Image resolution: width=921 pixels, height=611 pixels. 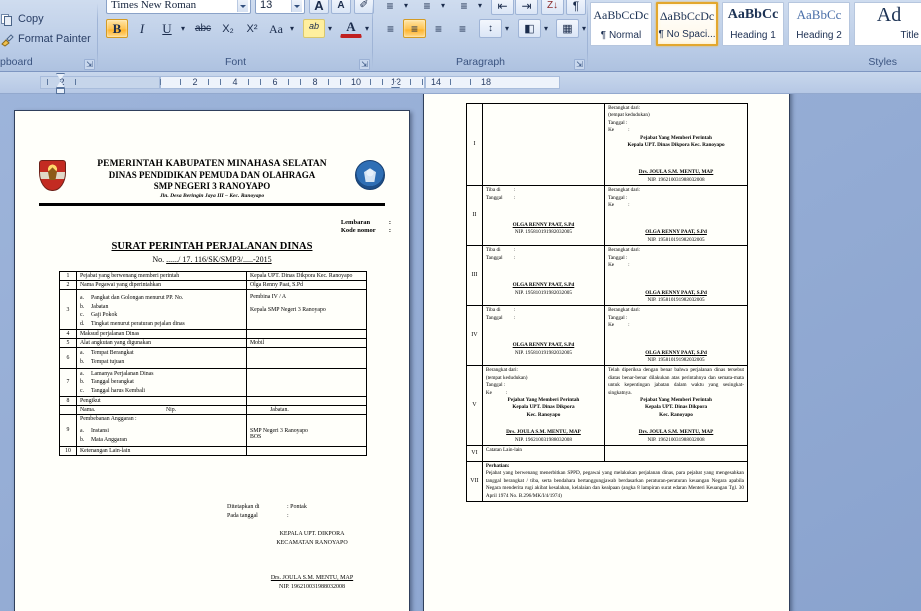 What do you see at coordinates (213, 343) in the screenshot?
I see `table-row: 5 Alat angkutan yang digunakan Mobil` at bounding box center [213, 343].